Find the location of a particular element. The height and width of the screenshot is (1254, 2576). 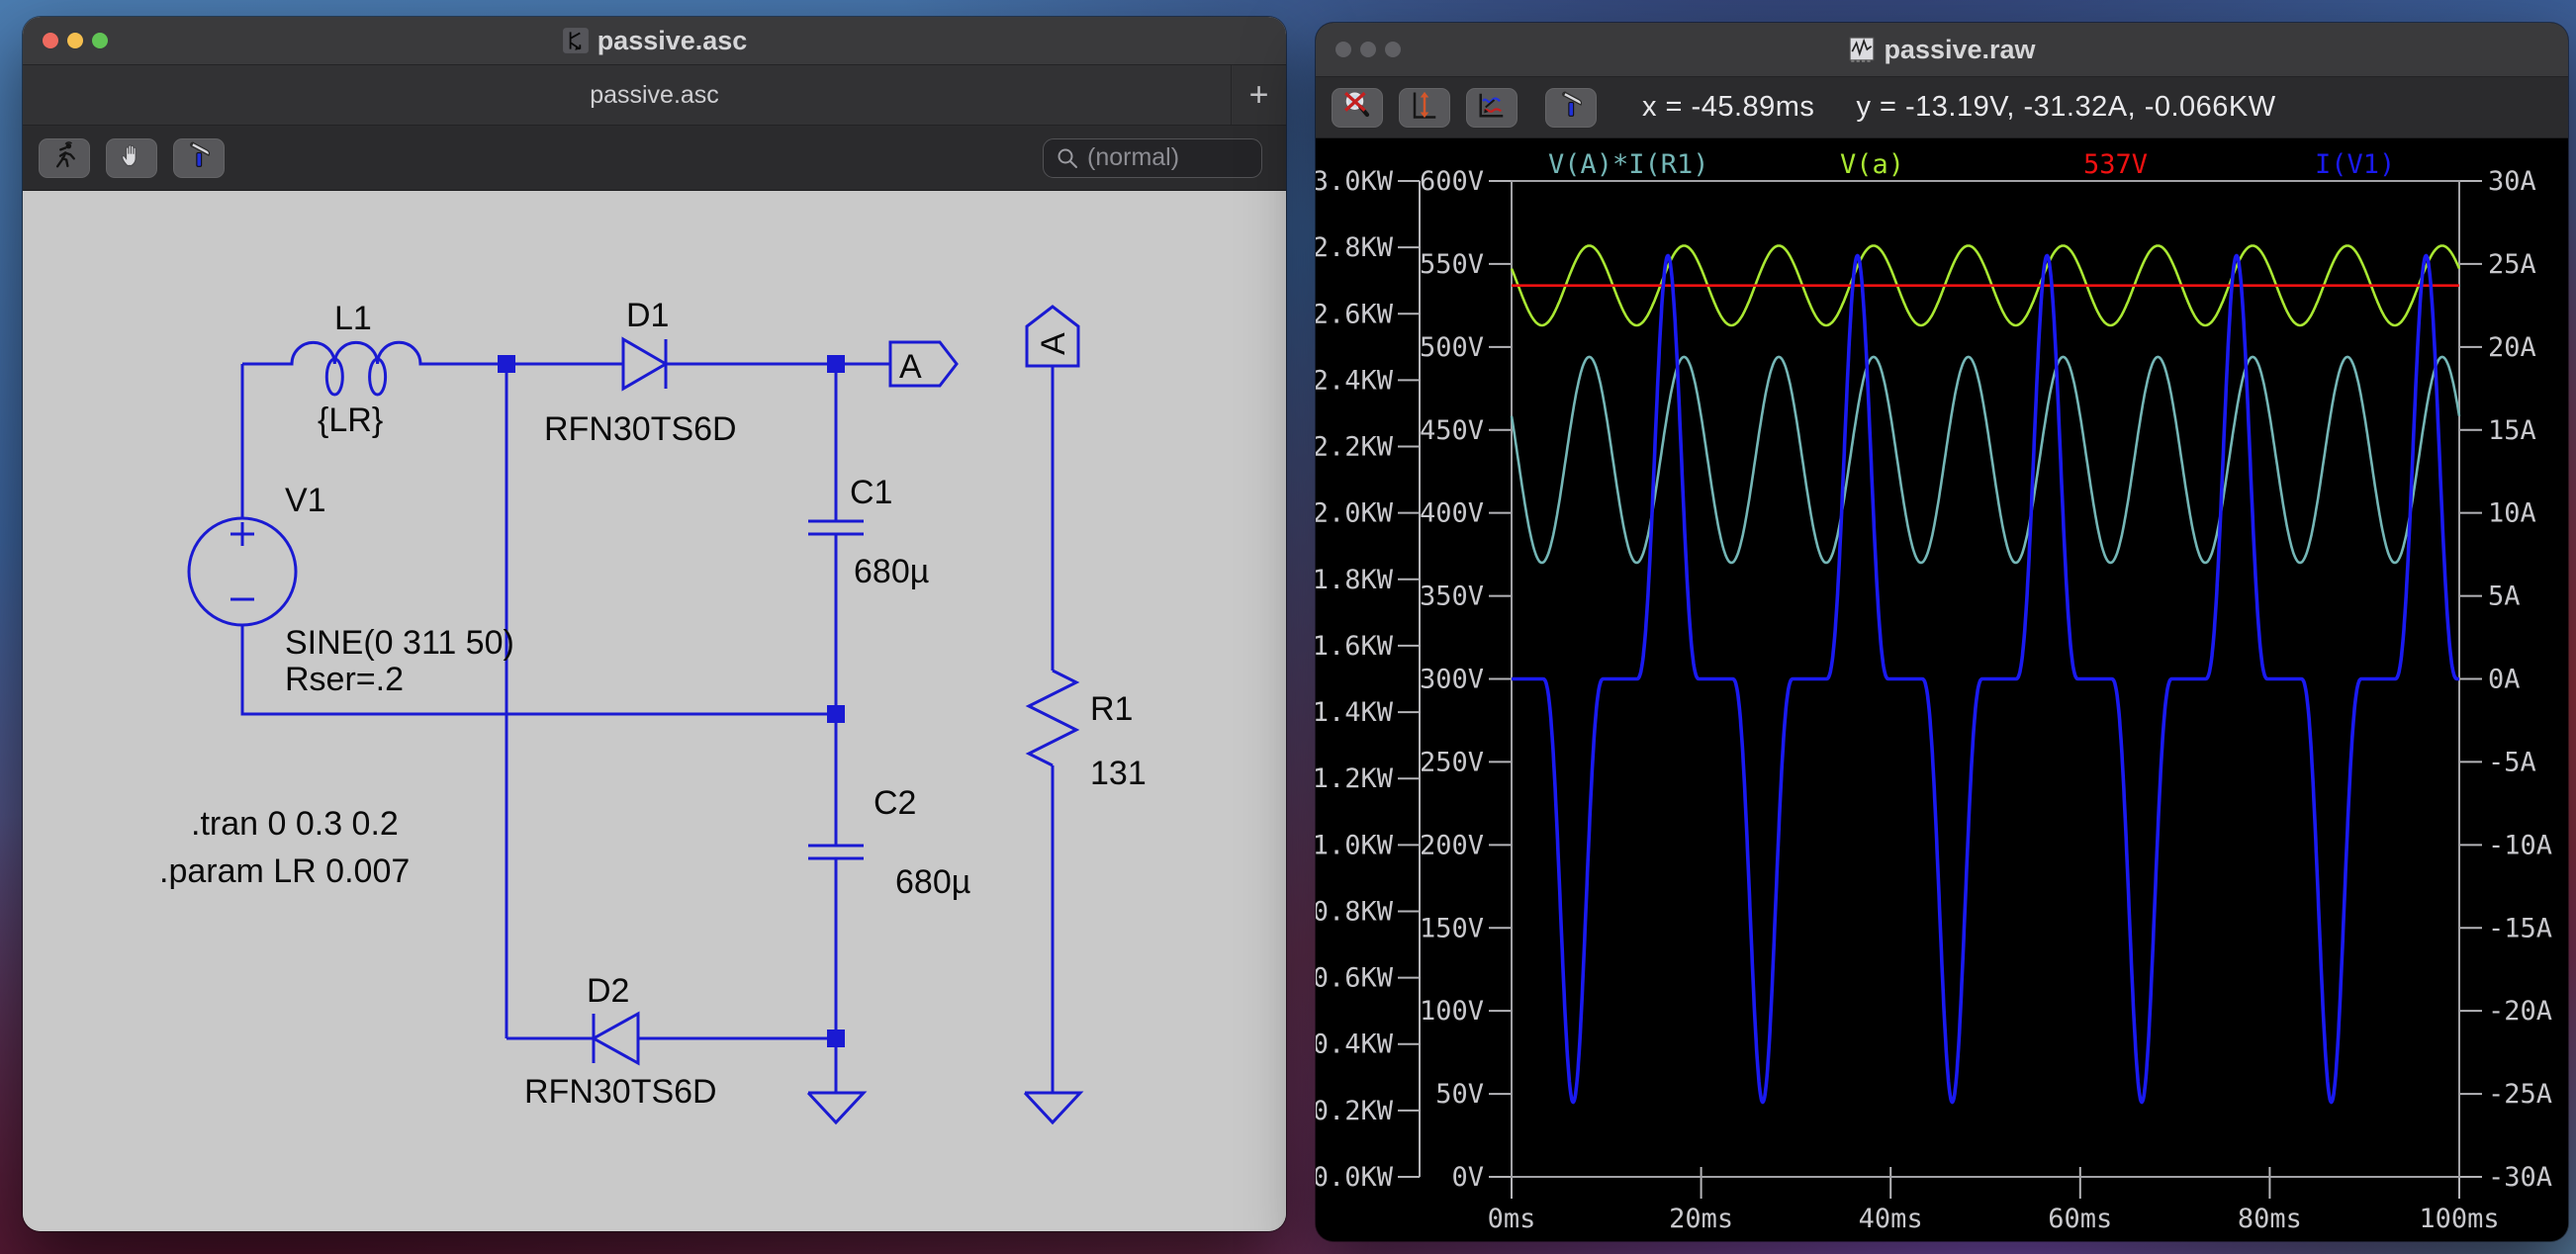

voltage-axis-tick-label: 350V is located at coordinates (1452, 597).